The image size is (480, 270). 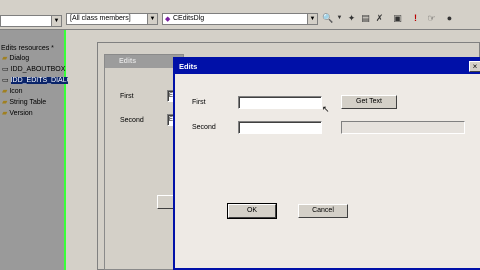 What do you see at coordinates (127, 96) in the screenshot?
I see `design-first-label: First` at bounding box center [127, 96].